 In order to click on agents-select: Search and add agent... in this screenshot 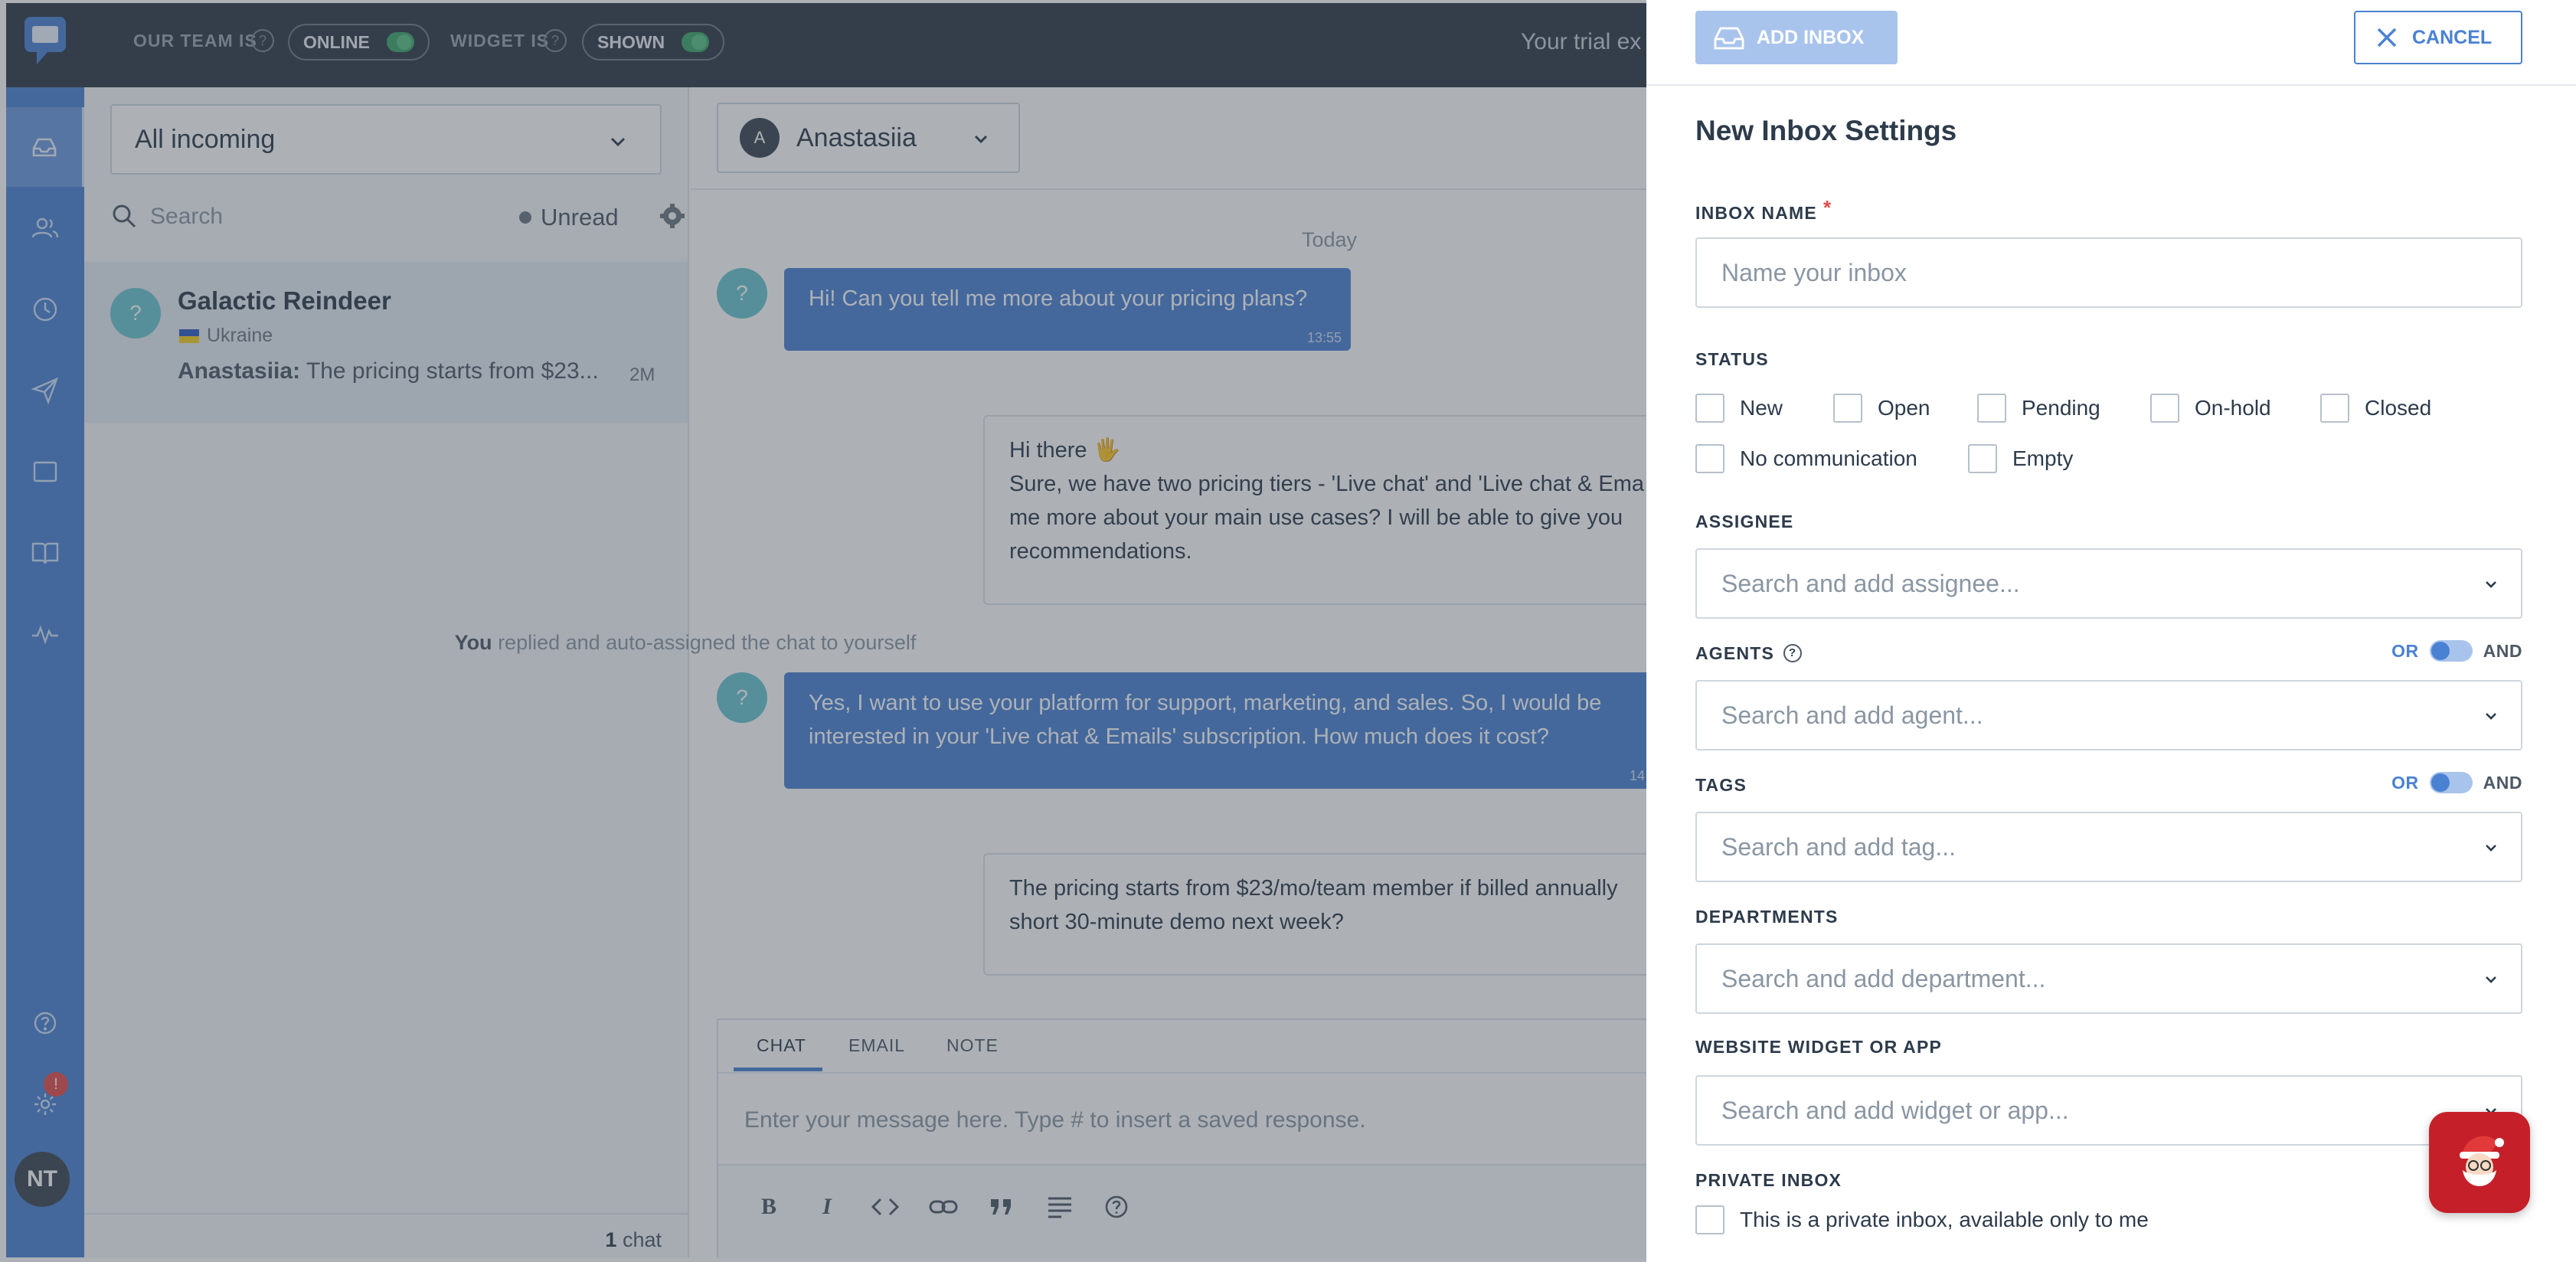, I will do `click(2108, 715)`.